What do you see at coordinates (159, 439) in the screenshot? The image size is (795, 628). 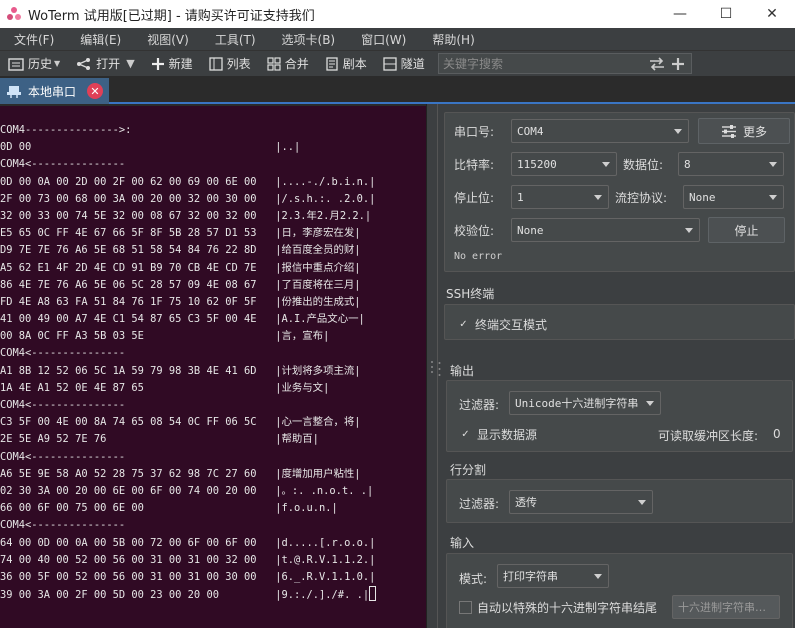 I see `terminal-line: 2E 5E A9 52 7E 76 |帮助百|` at bounding box center [159, 439].